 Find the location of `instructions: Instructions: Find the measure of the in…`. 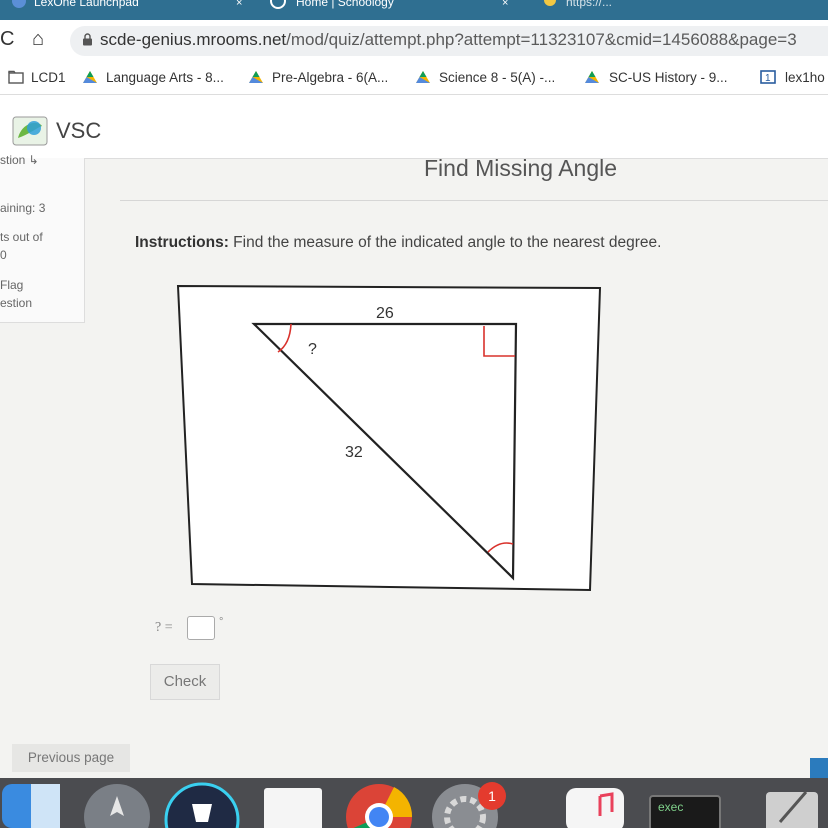

instructions: Instructions: Find the measure of the in… is located at coordinates (398, 243).